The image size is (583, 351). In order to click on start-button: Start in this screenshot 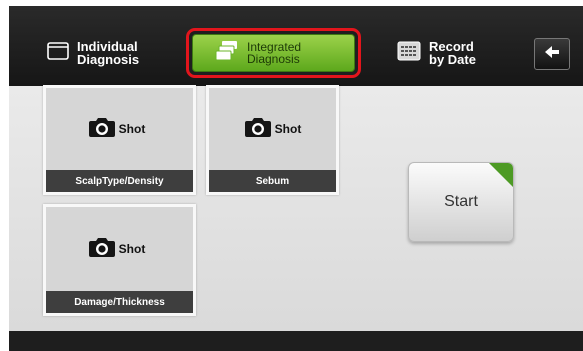, I will do `click(461, 202)`.